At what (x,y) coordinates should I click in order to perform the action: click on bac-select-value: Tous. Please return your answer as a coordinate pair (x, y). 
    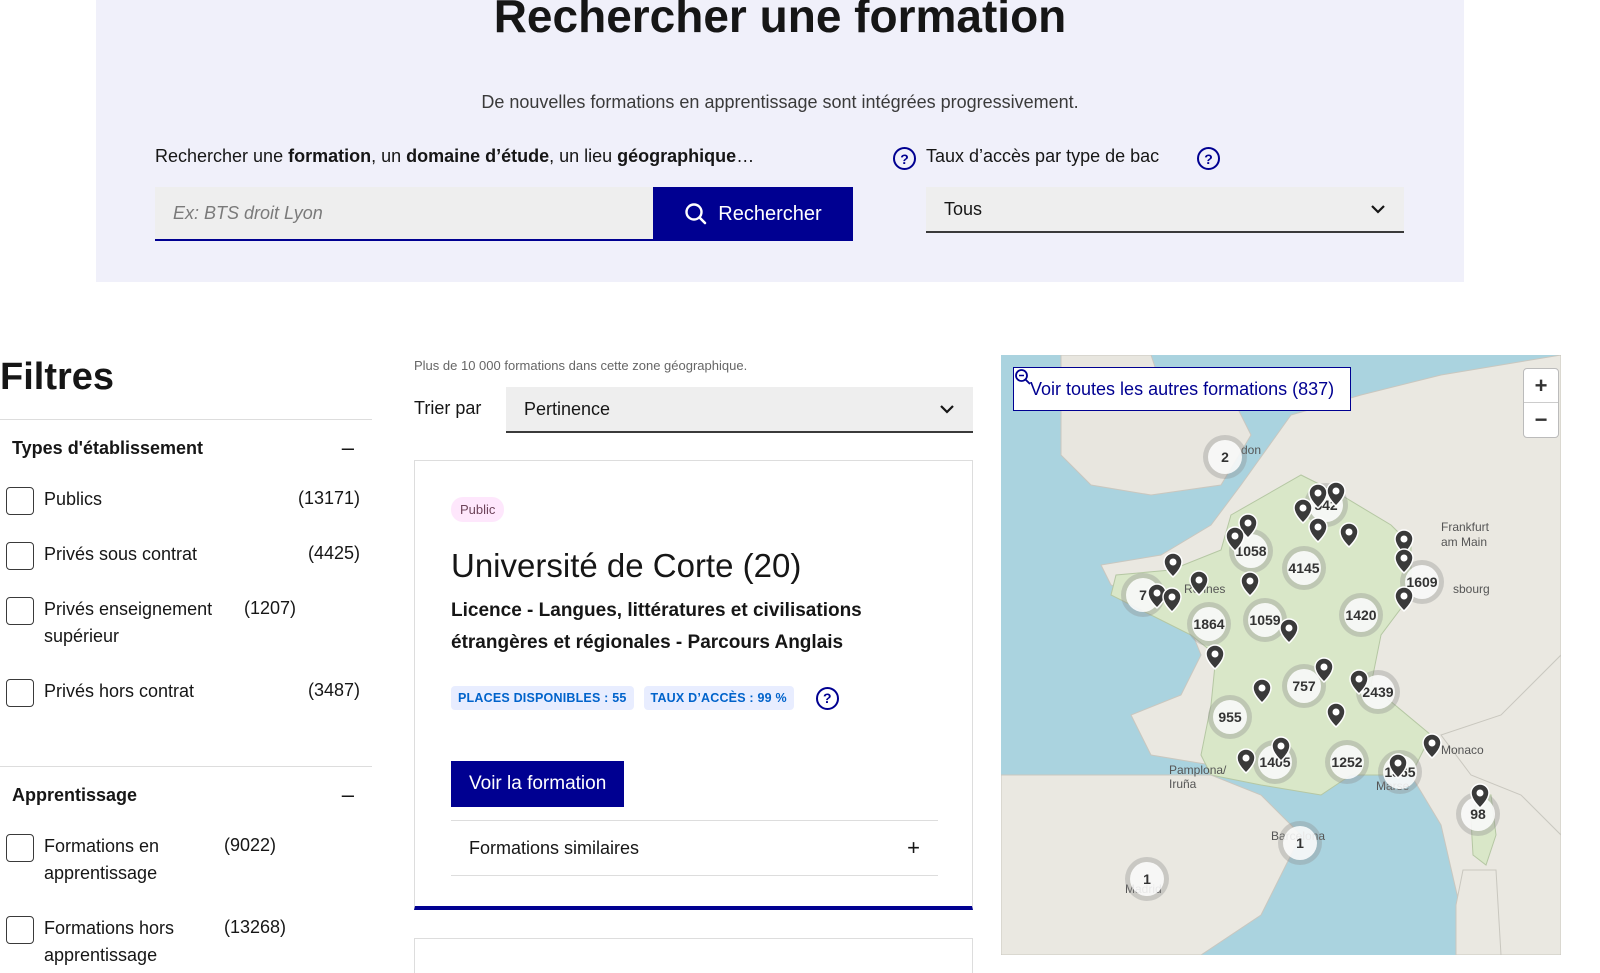
    Looking at the image, I should click on (963, 208).